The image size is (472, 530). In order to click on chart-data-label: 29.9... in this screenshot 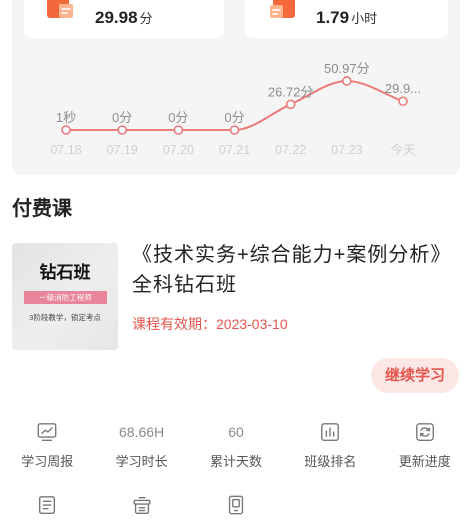, I will do `click(403, 88)`.